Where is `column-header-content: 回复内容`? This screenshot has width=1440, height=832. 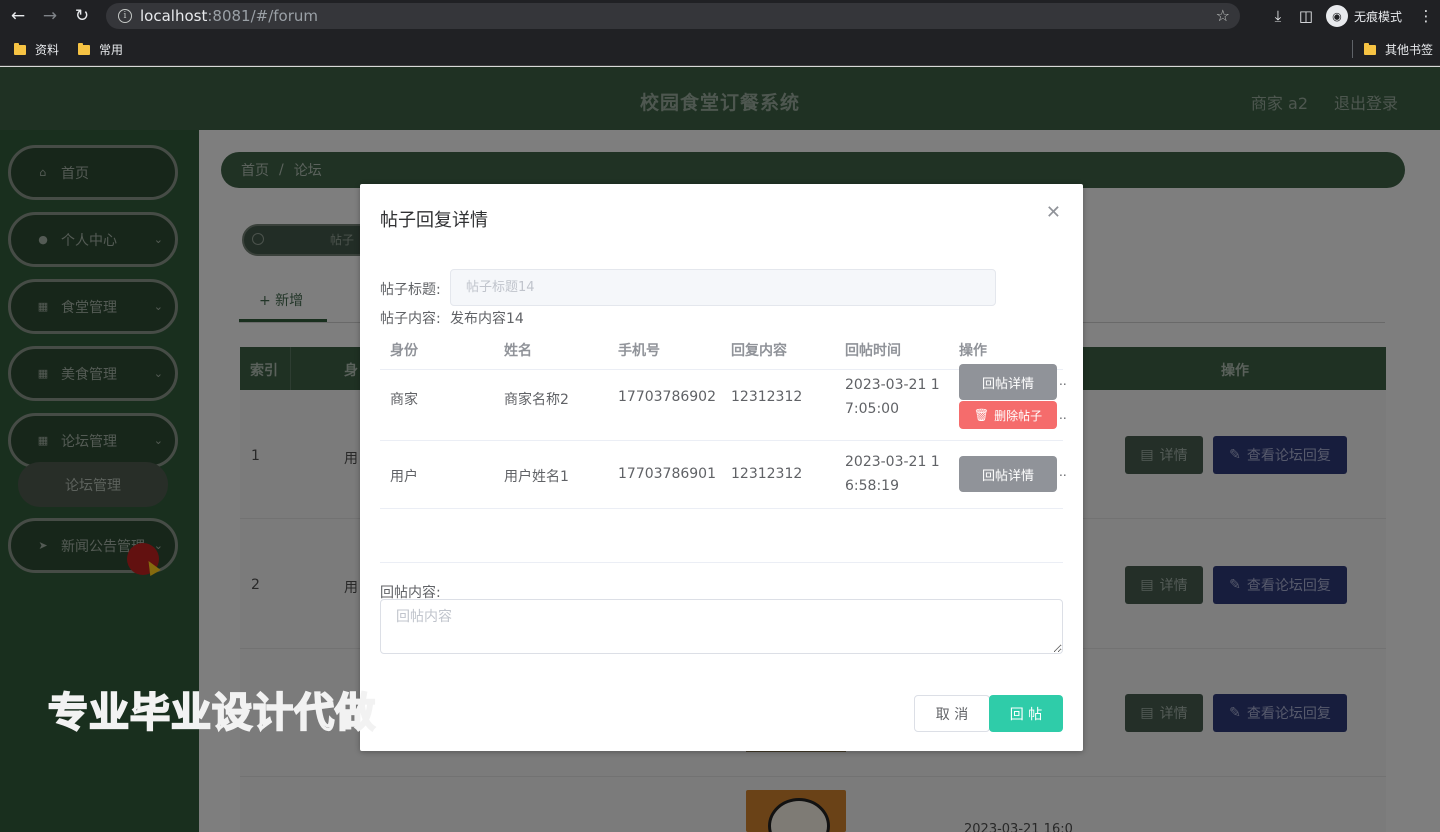
column-header-content: 回复内容 is located at coordinates (759, 351).